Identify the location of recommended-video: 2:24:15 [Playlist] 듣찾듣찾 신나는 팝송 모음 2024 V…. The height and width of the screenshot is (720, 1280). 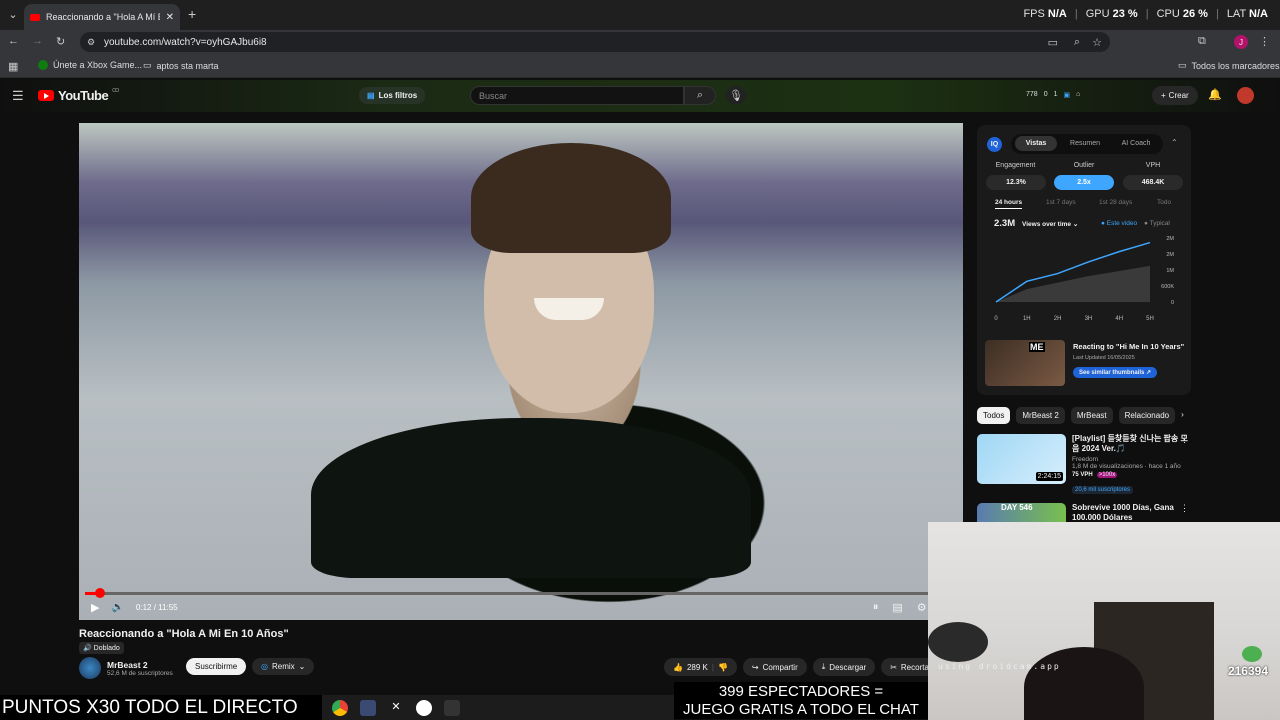
(1084, 465).